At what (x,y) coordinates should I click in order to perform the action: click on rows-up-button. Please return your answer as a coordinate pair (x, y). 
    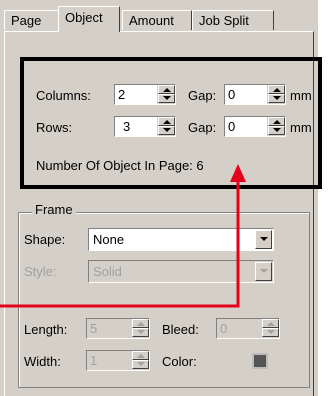
    Looking at the image, I should click on (166, 121).